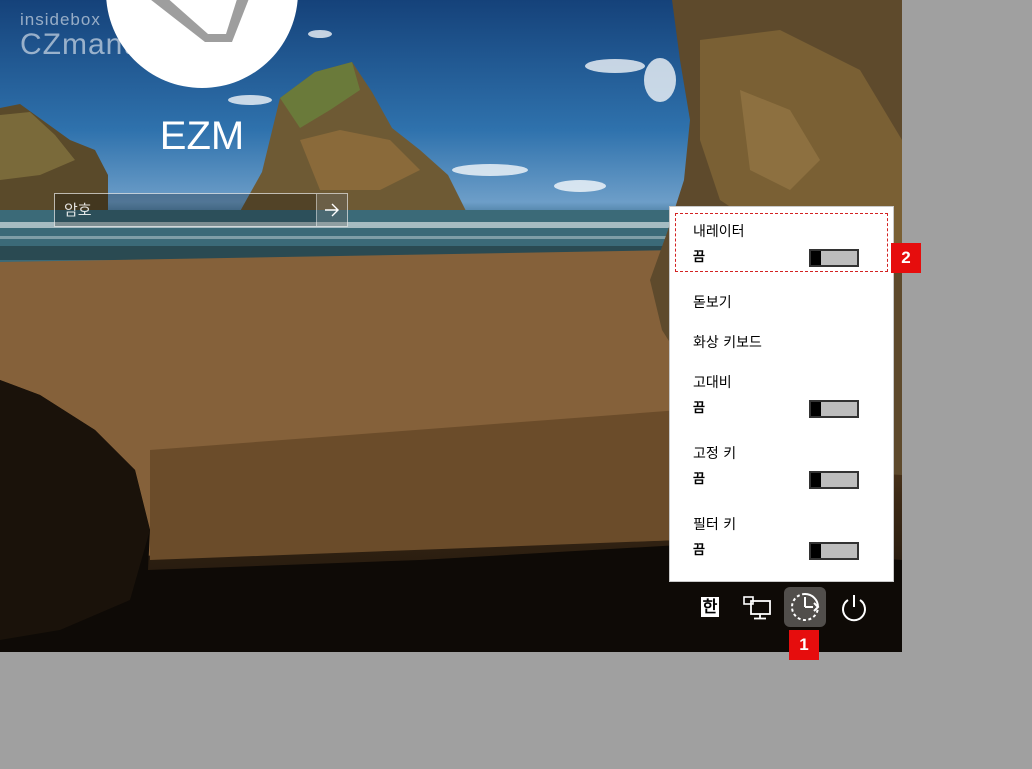 The image size is (1032, 769). I want to click on watermark-line2: CZmanual, so click(93, 44).